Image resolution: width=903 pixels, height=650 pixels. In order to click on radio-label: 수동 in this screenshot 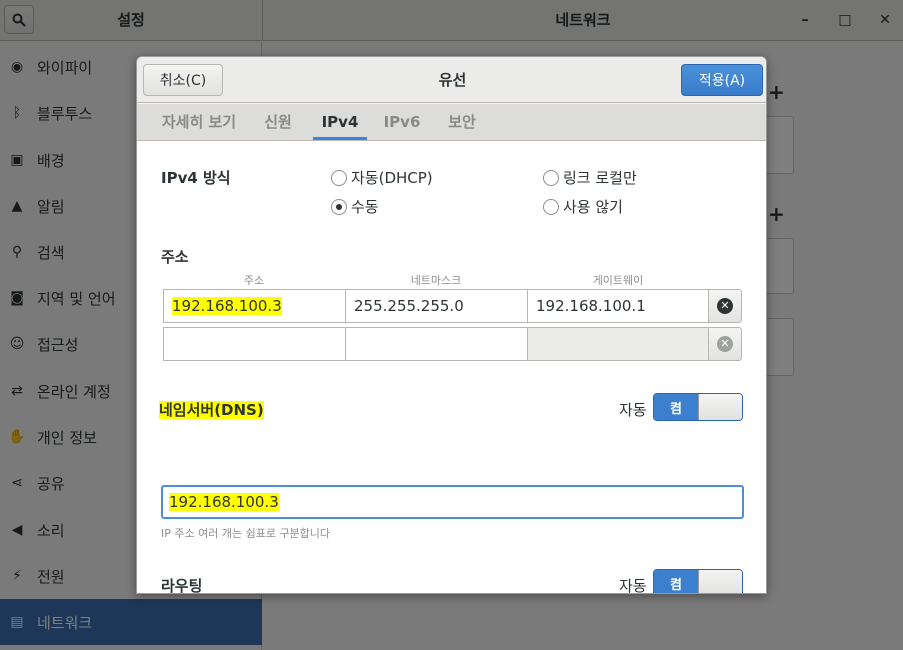, I will do `click(365, 207)`.